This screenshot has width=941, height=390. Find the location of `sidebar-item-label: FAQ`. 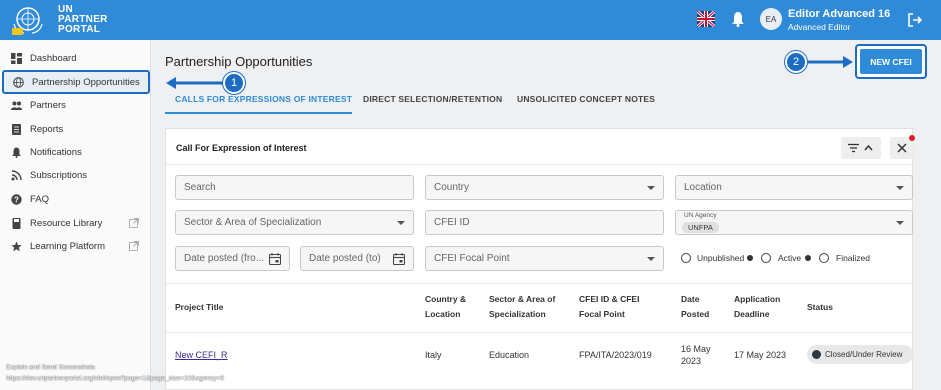

sidebar-item-label: FAQ is located at coordinates (40, 199).